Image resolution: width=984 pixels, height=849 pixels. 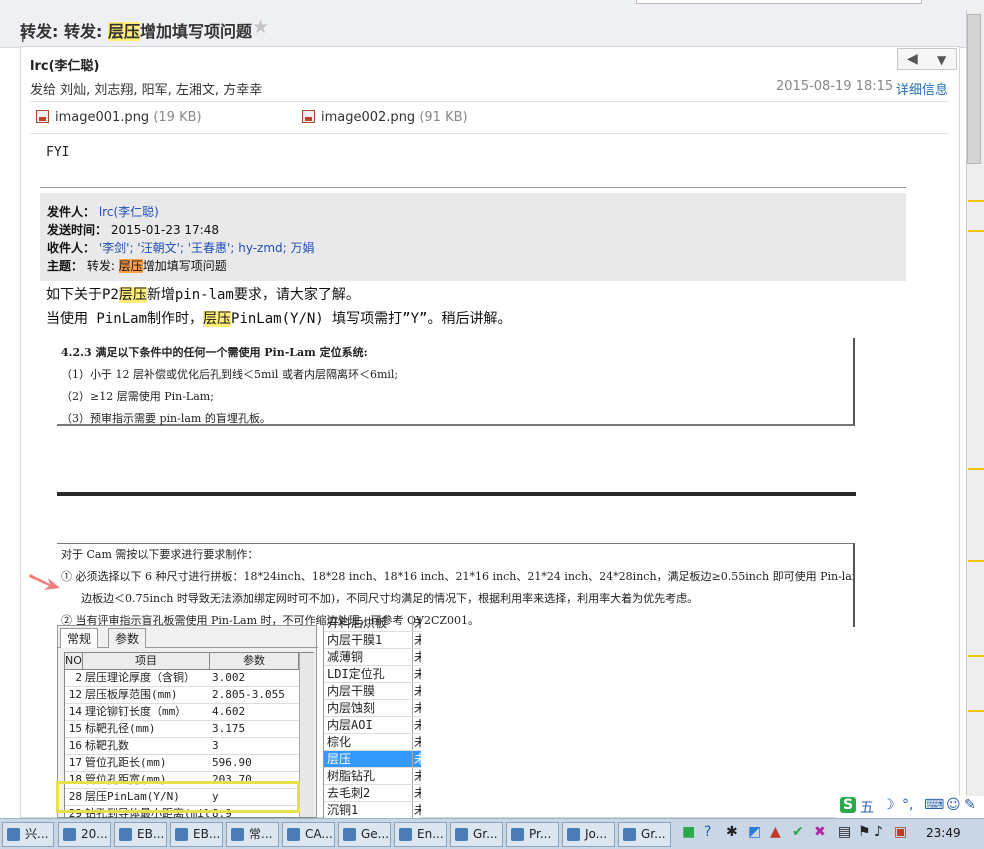 I want to click on tab-general: 常规, so click(x=79, y=638).